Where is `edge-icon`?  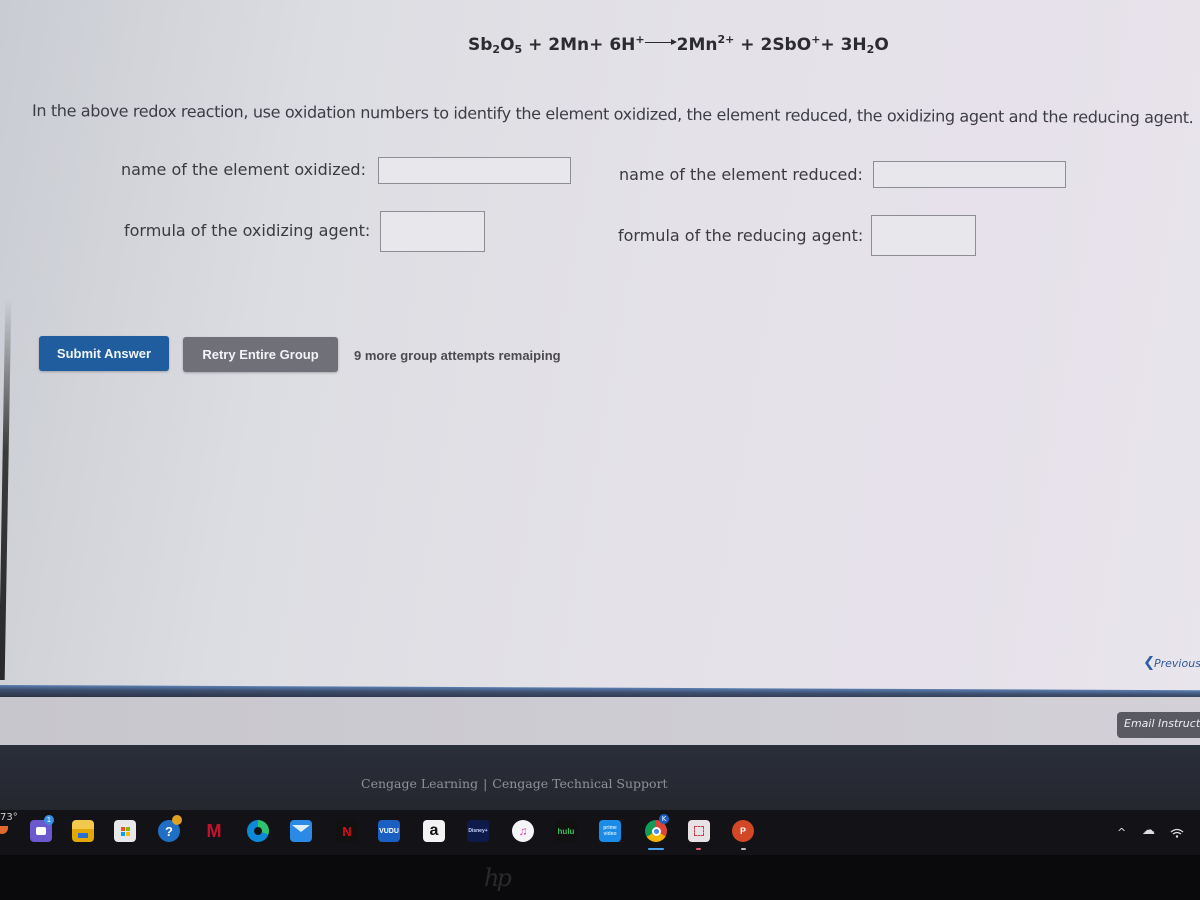 edge-icon is located at coordinates (258, 831).